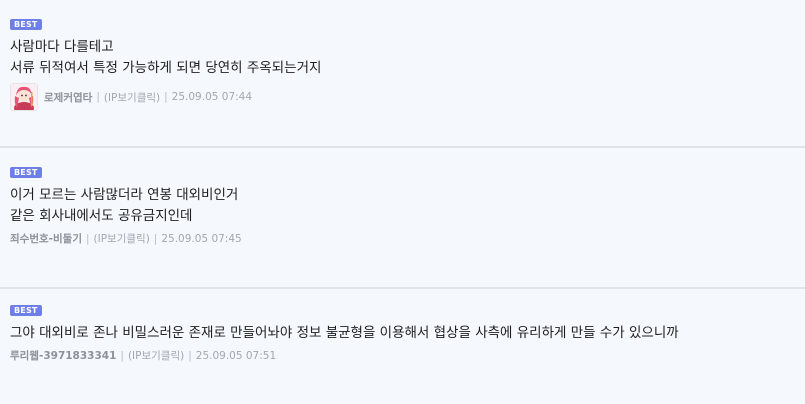 This screenshot has height=404, width=805. Describe the element at coordinates (212, 97) in the screenshot. I see `comment-datetime: 25.09.05 07:44` at that location.